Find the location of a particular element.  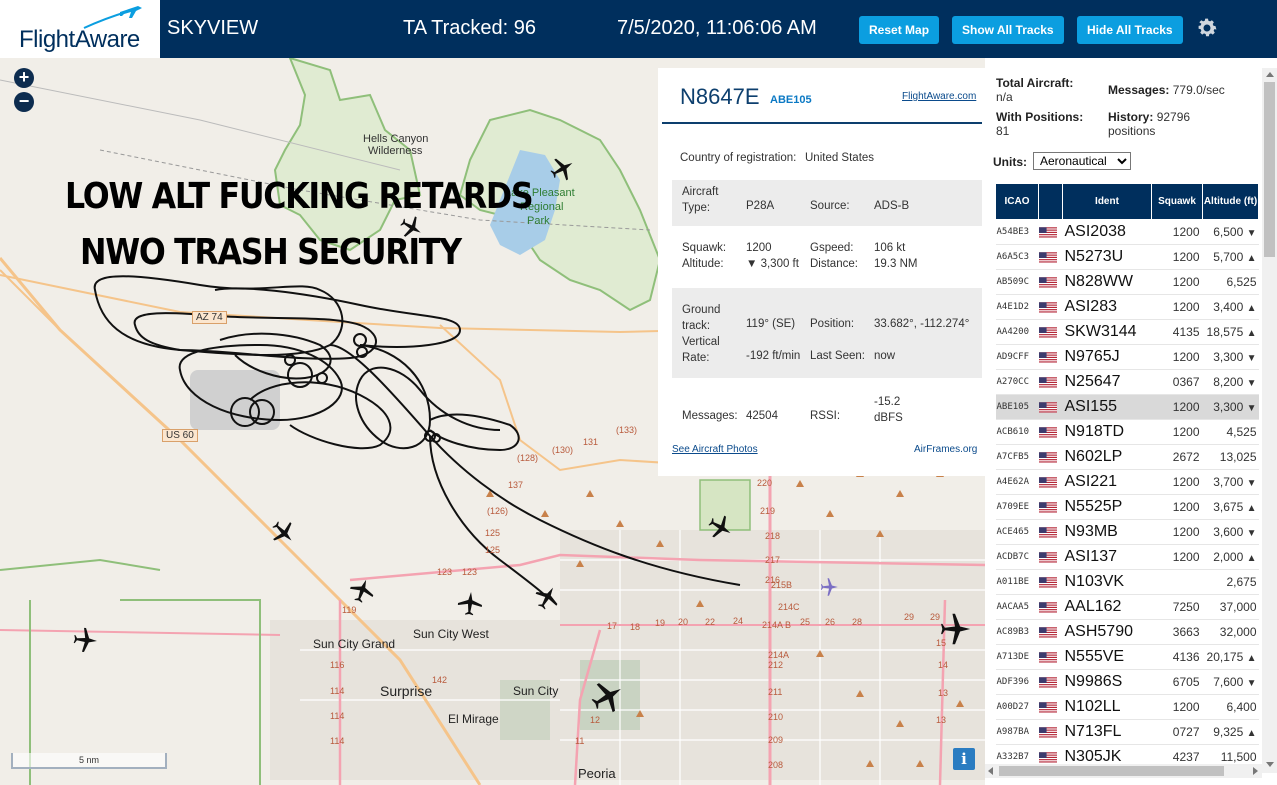

hide-all-tracks-button: Hide All Tracks is located at coordinates (1130, 30).